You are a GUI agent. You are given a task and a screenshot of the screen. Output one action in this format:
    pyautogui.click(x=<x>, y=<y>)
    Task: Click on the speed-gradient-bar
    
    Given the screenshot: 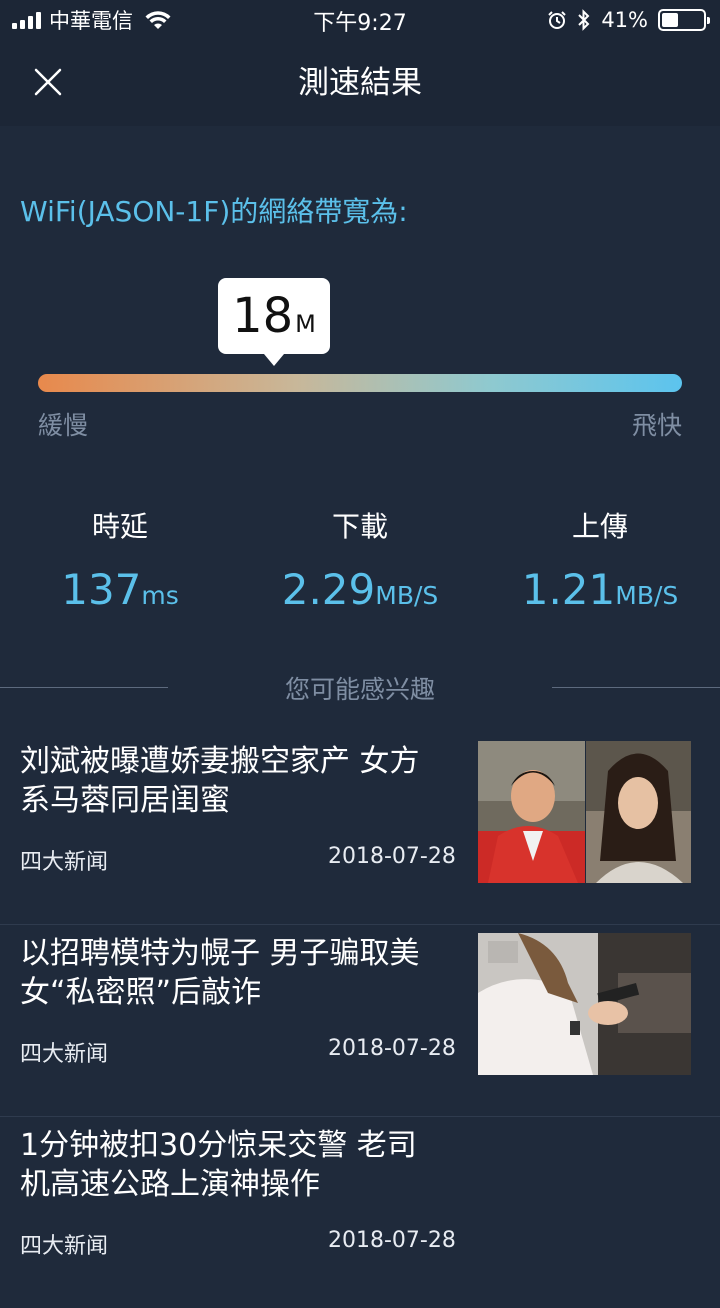 What is the action you would take?
    pyautogui.click(x=360, y=383)
    